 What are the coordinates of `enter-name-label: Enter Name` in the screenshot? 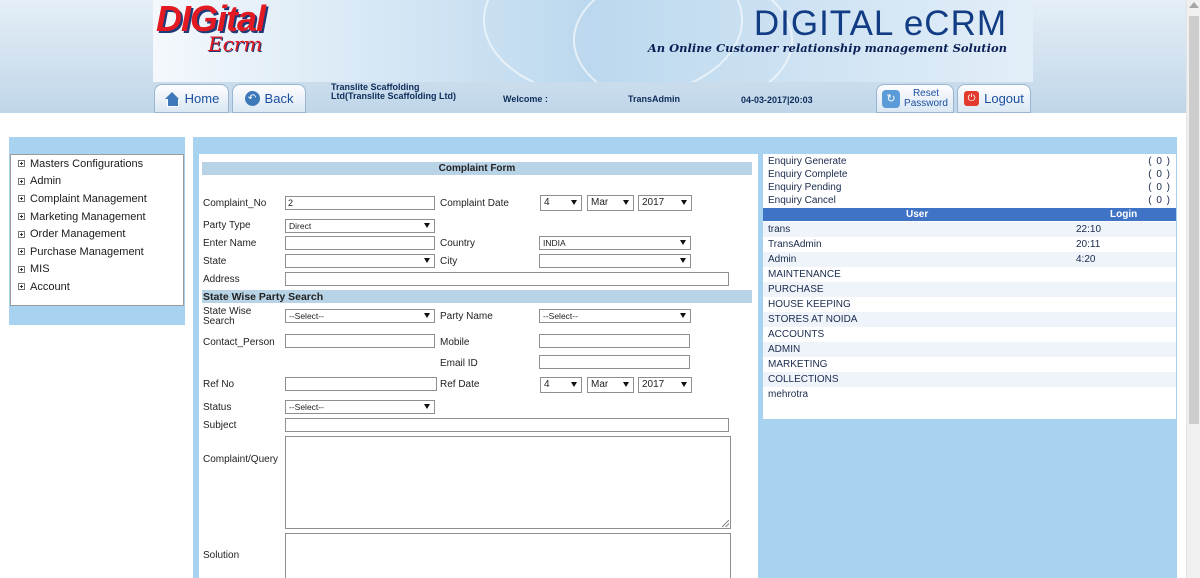 It's located at (230, 243).